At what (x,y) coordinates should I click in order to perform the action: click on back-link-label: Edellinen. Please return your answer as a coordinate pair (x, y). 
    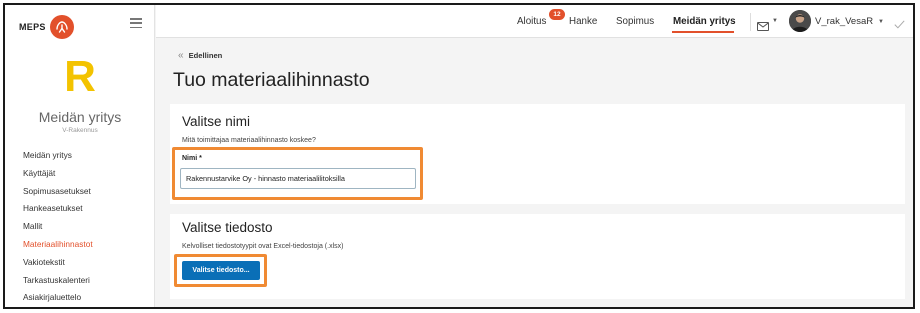
    Looking at the image, I should click on (205, 55).